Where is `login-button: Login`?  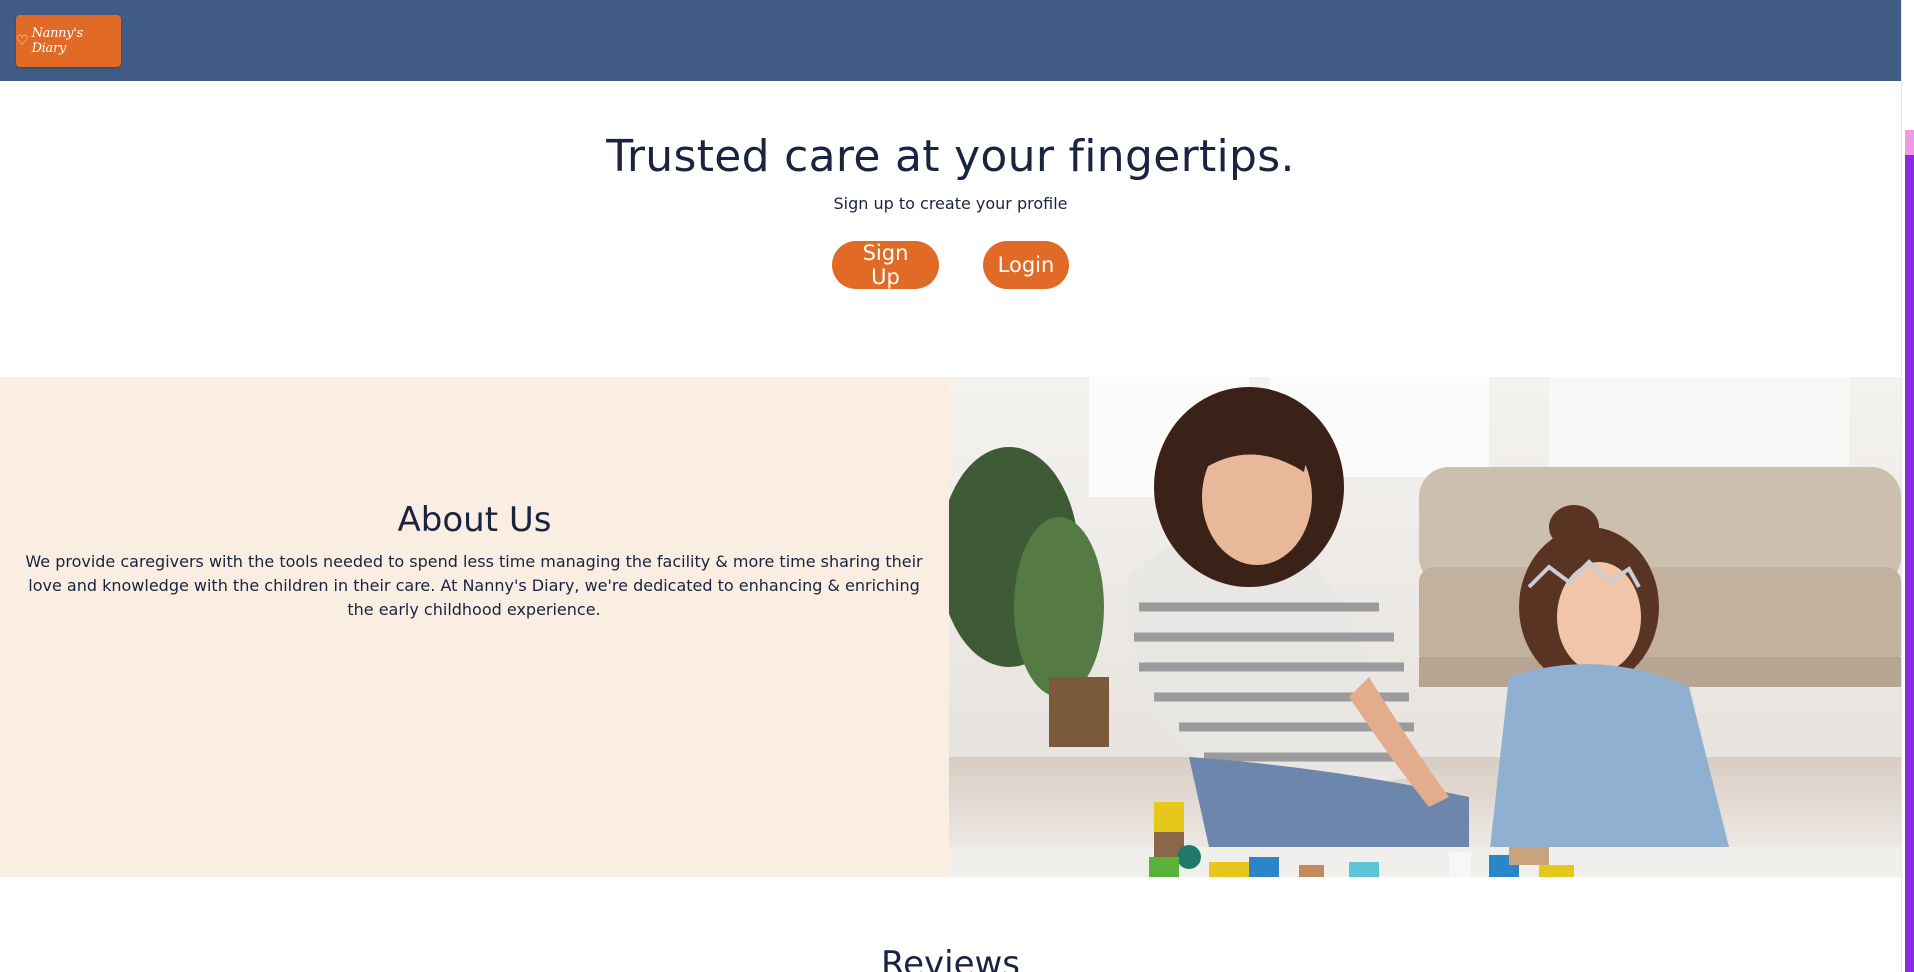
login-button: Login is located at coordinates (1026, 265).